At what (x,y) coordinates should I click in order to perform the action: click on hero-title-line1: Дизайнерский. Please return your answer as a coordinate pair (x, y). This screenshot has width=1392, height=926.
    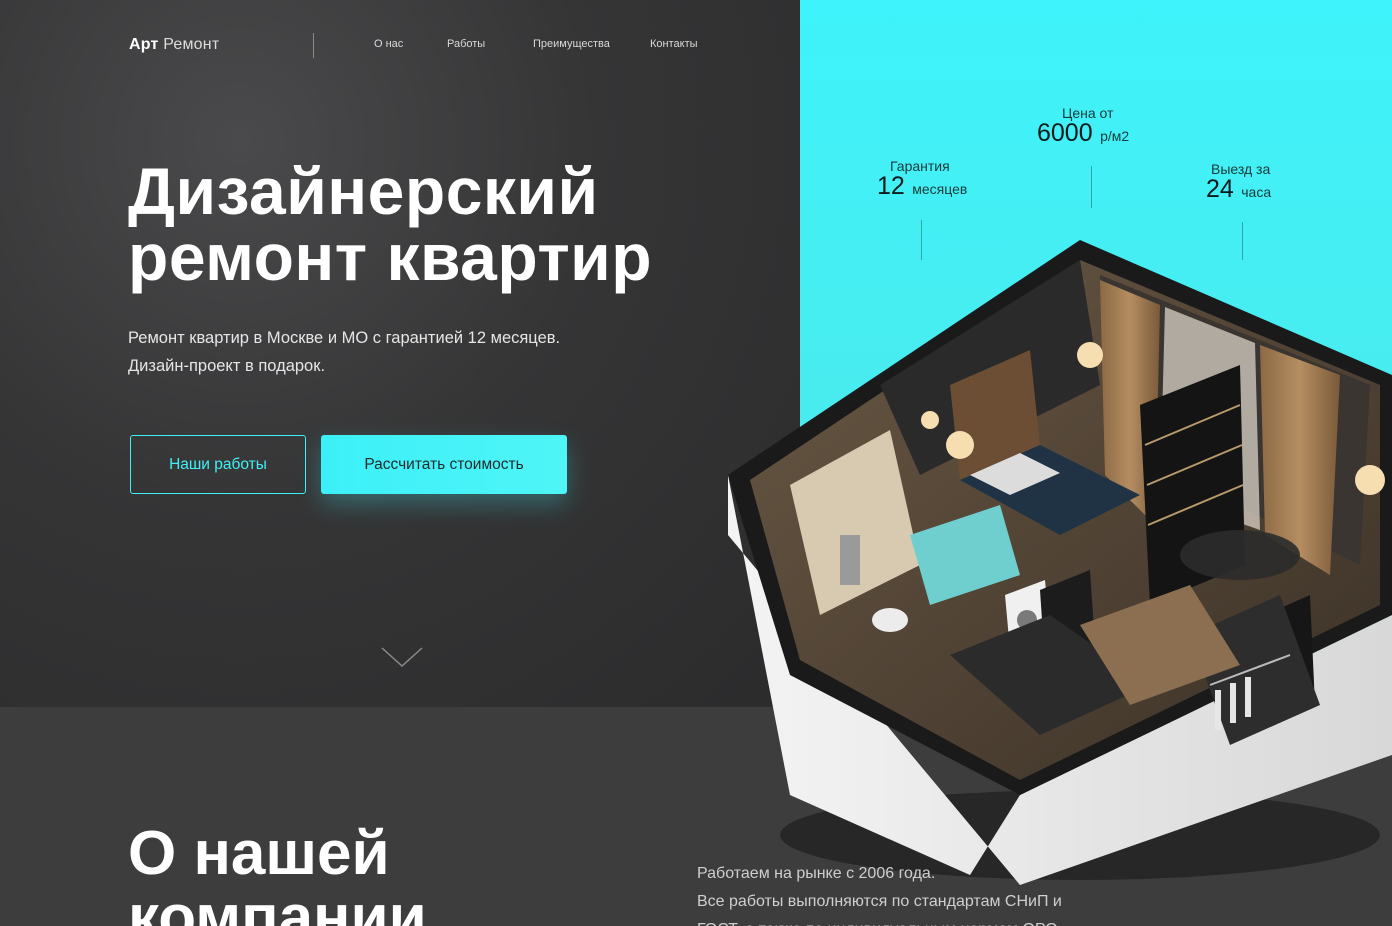
    Looking at the image, I should click on (363, 191).